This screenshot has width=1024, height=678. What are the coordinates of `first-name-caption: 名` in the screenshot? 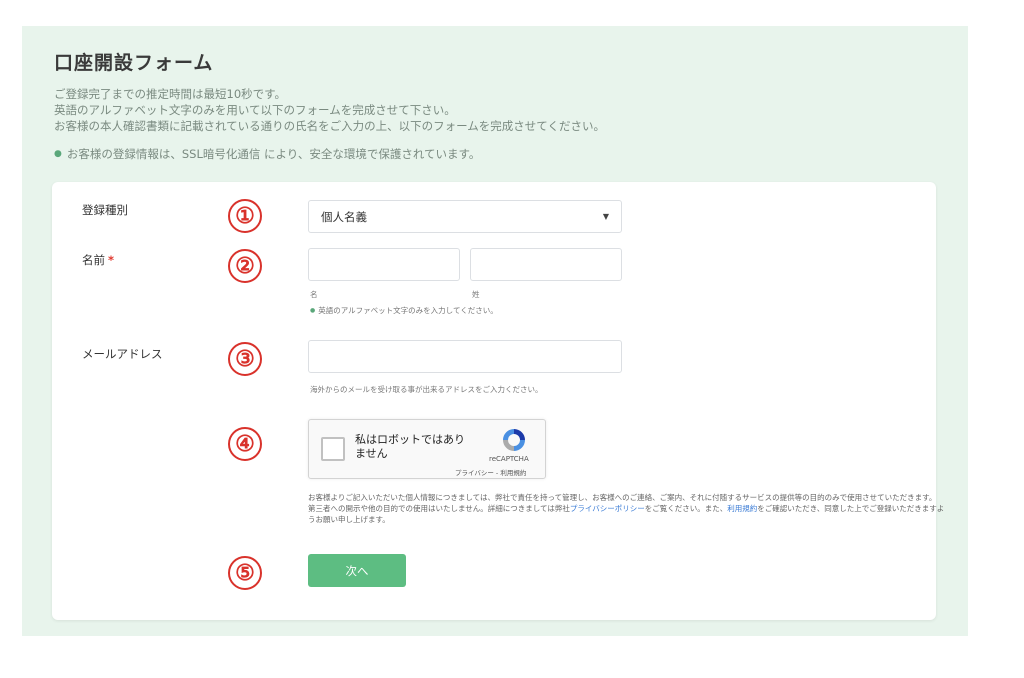 It's located at (314, 294).